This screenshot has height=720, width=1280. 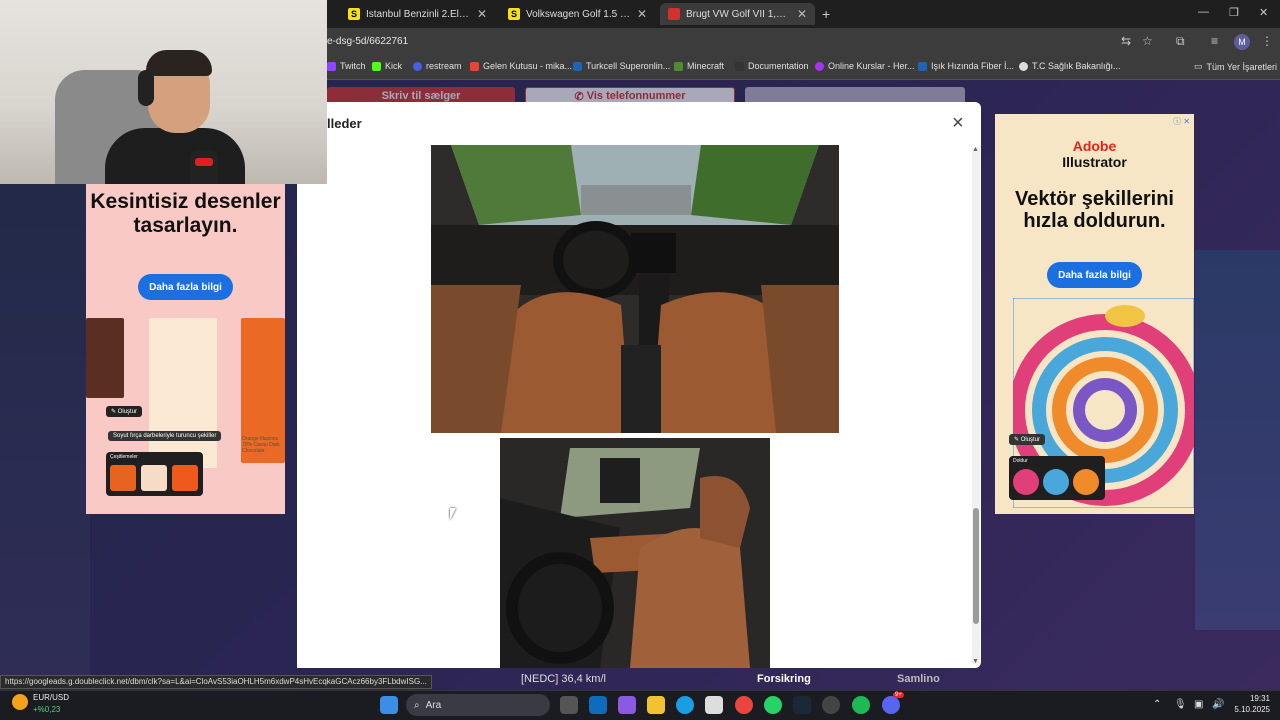 What do you see at coordinates (826, 14) in the screenshot?
I see `new-tab-button: +` at bounding box center [826, 14].